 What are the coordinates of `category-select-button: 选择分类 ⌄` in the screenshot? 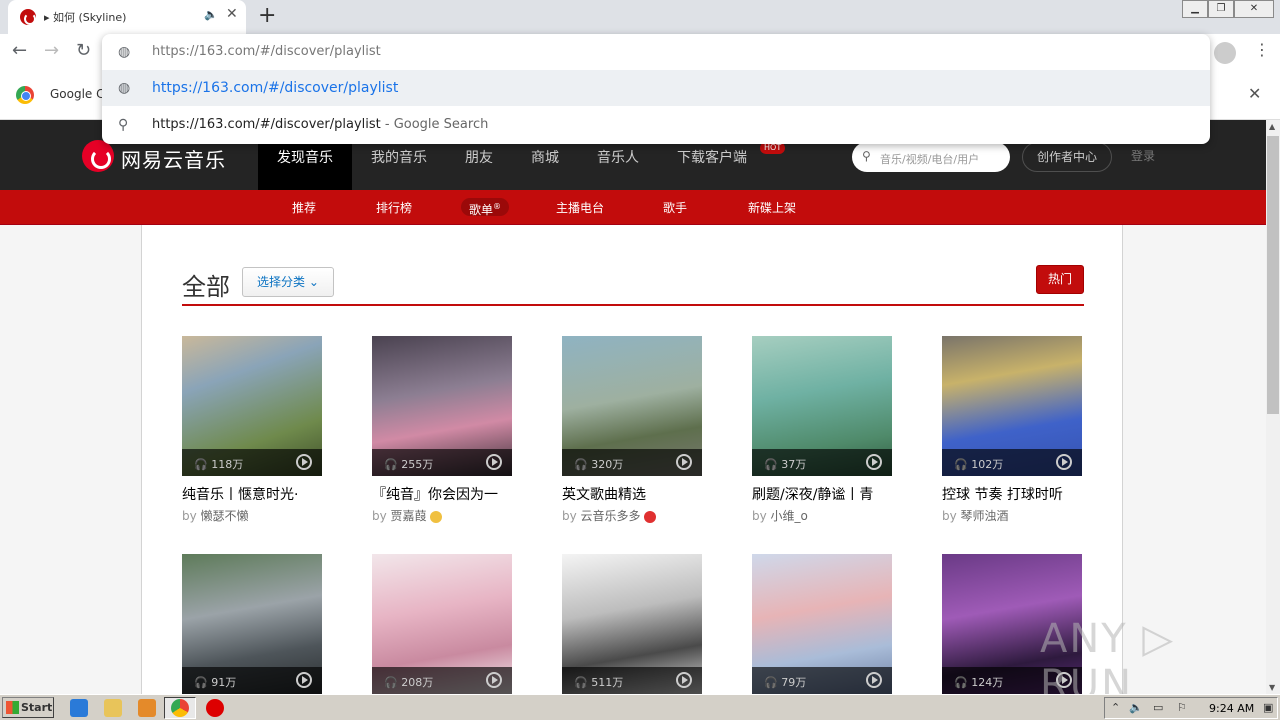 It's located at (288, 282).